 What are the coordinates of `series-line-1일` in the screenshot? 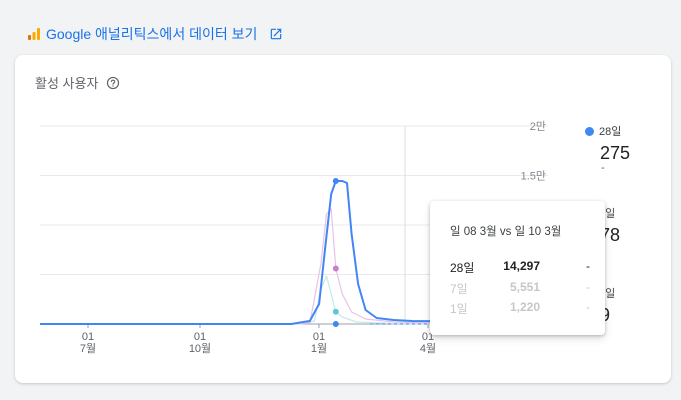 It's located at (240, 300).